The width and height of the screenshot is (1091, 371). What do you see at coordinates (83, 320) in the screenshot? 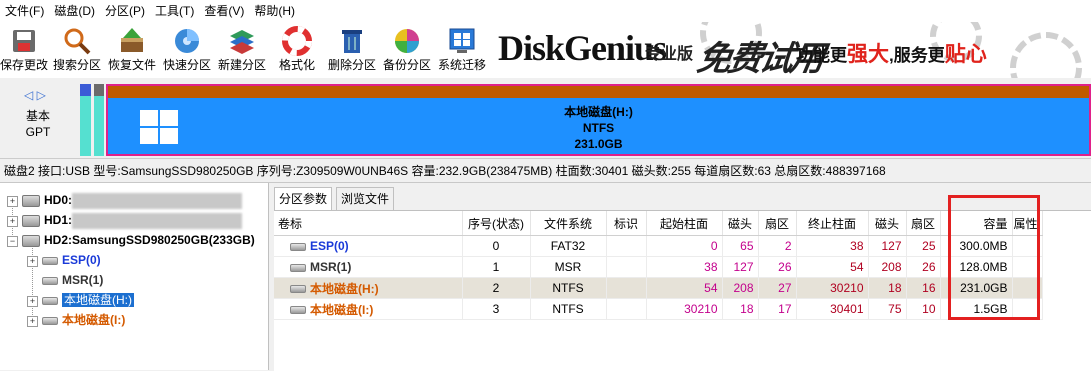
I see `tree-node-i: 本地磁盘(I:)` at bounding box center [83, 320].